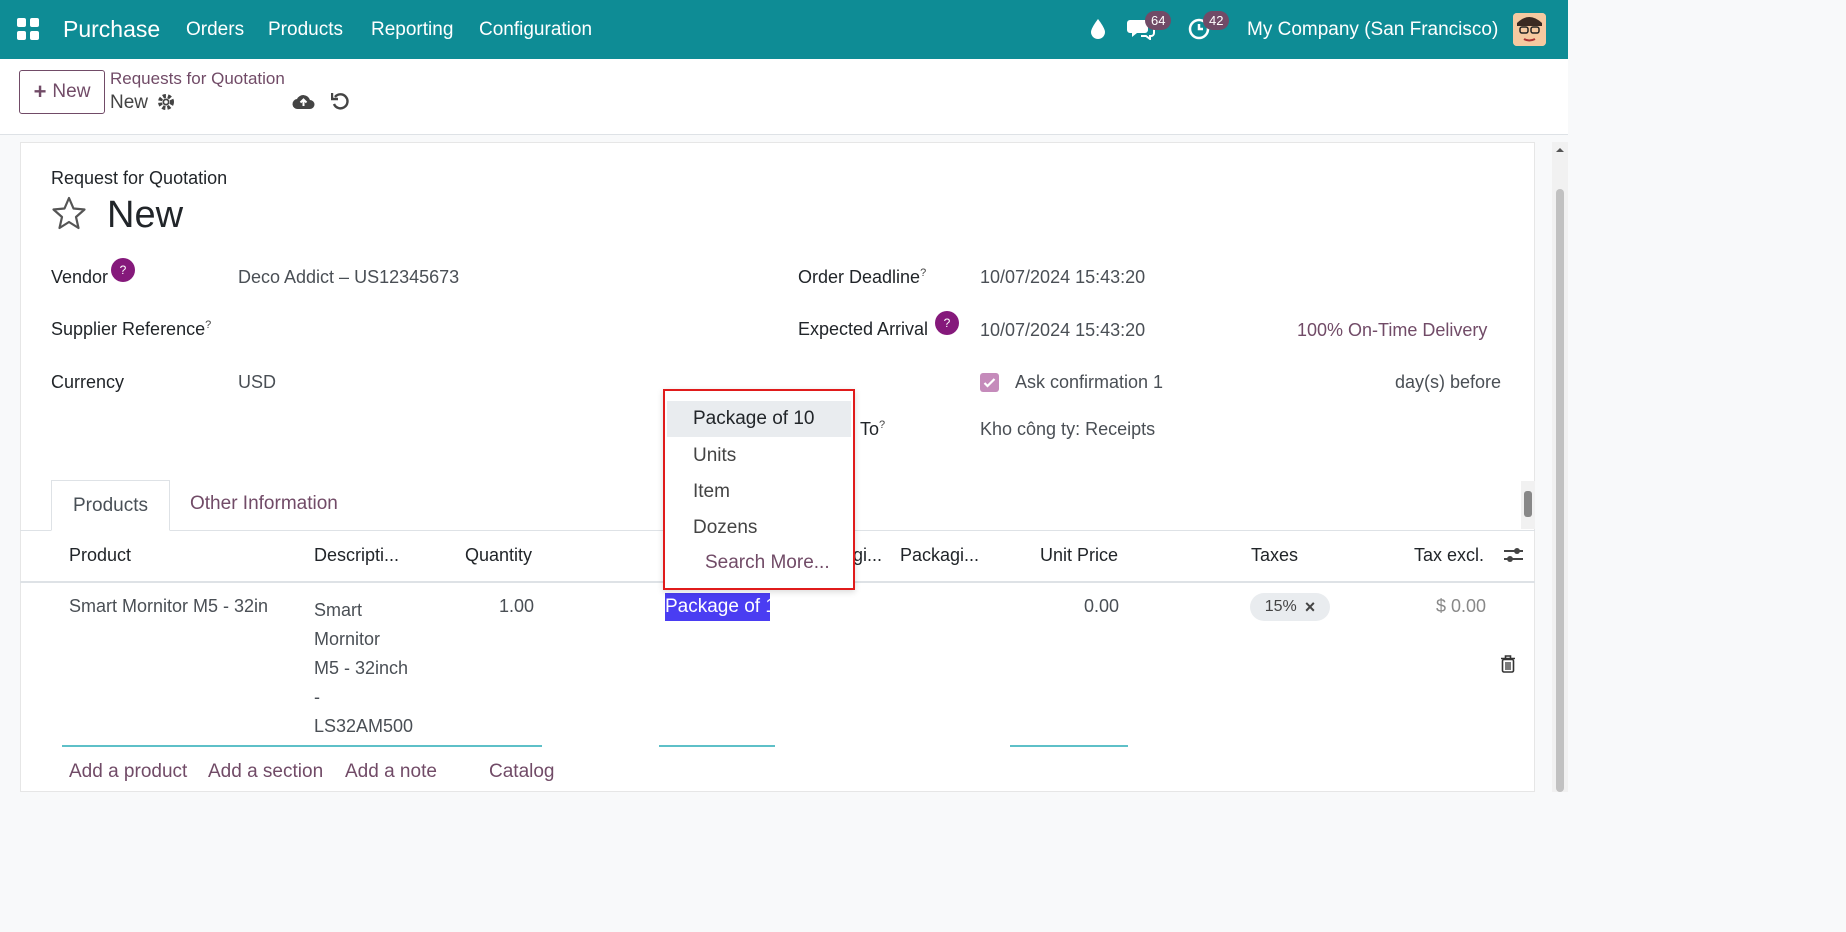 The height and width of the screenshot is (932, 1846). What do you see at coordinates (1216, 20) in the screenshot?
I see `activities-count-badge: 42` at bounding box center [1216, 20].